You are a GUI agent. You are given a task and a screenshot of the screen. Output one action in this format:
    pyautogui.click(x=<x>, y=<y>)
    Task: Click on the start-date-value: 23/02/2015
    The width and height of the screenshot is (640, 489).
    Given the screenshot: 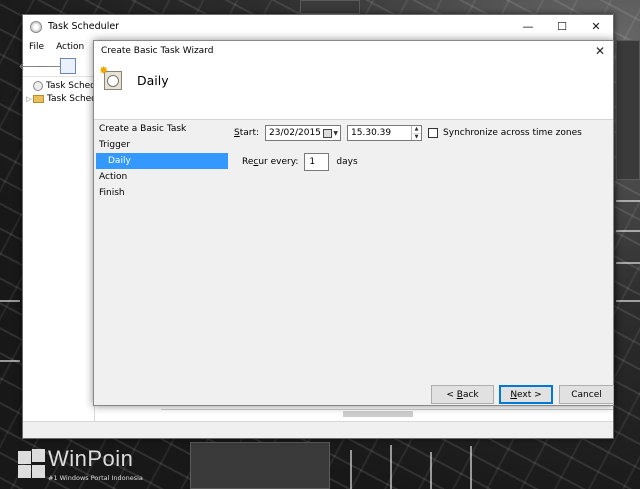 What is the action you would take?
    pyautogui.click(x=295, y=133)
    